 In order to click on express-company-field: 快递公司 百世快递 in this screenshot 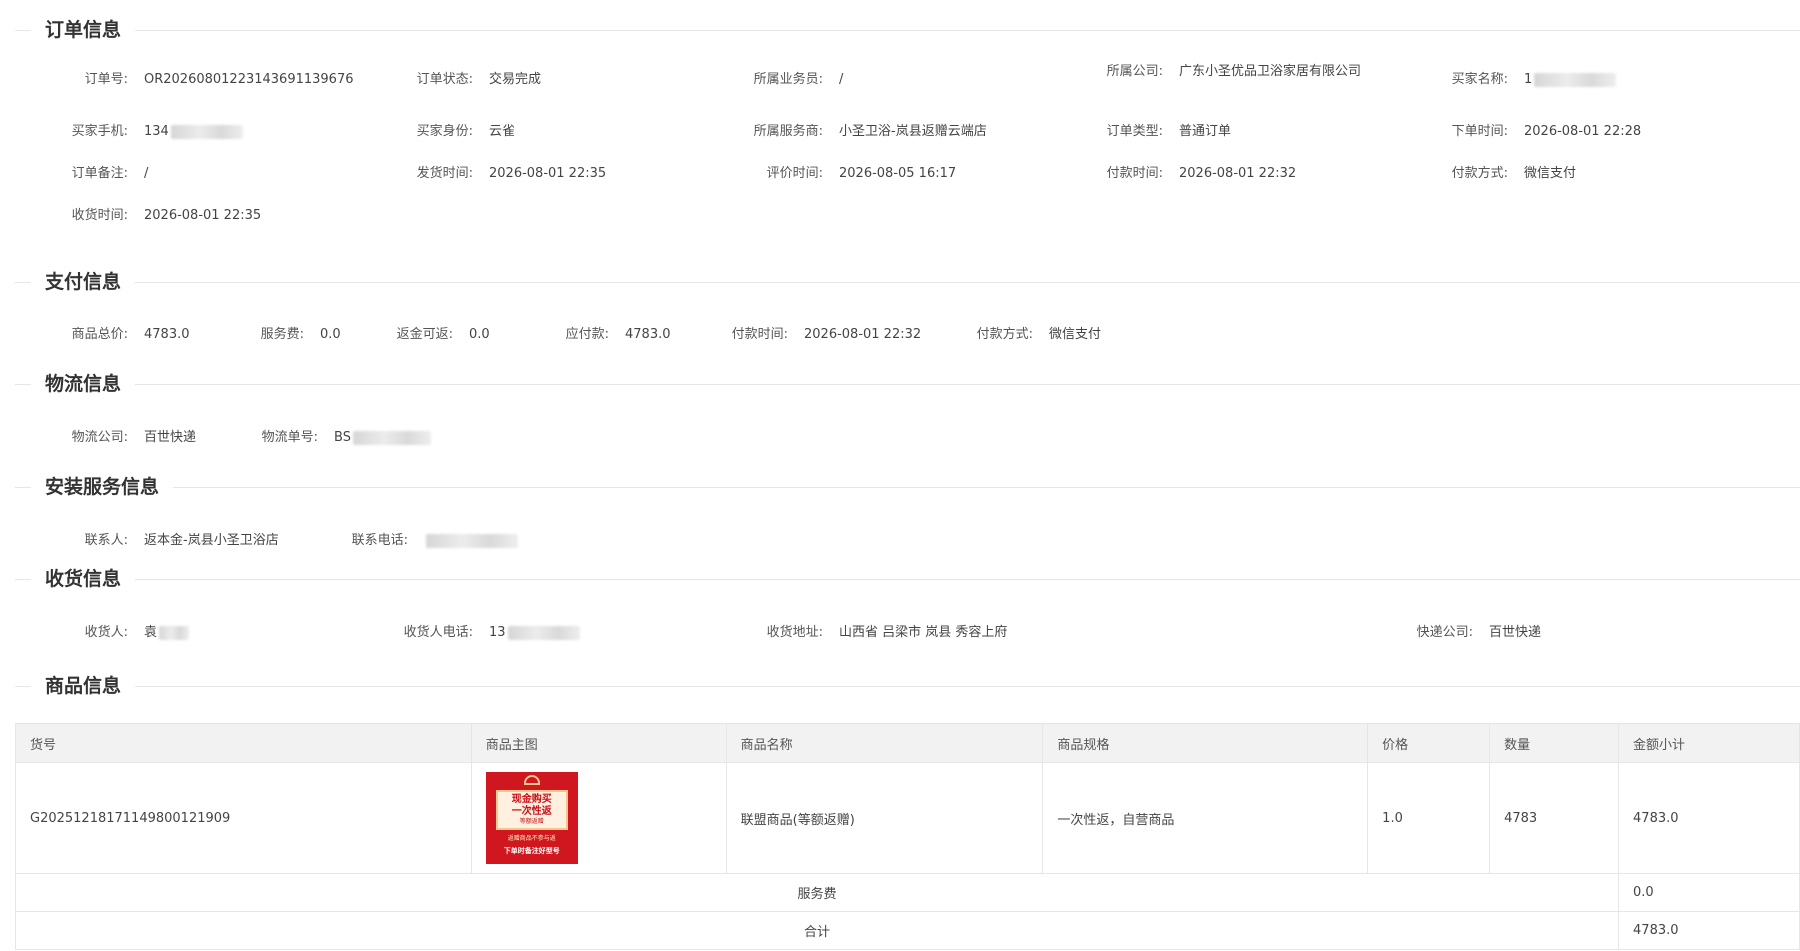, I will do `click(1463, 632)`.